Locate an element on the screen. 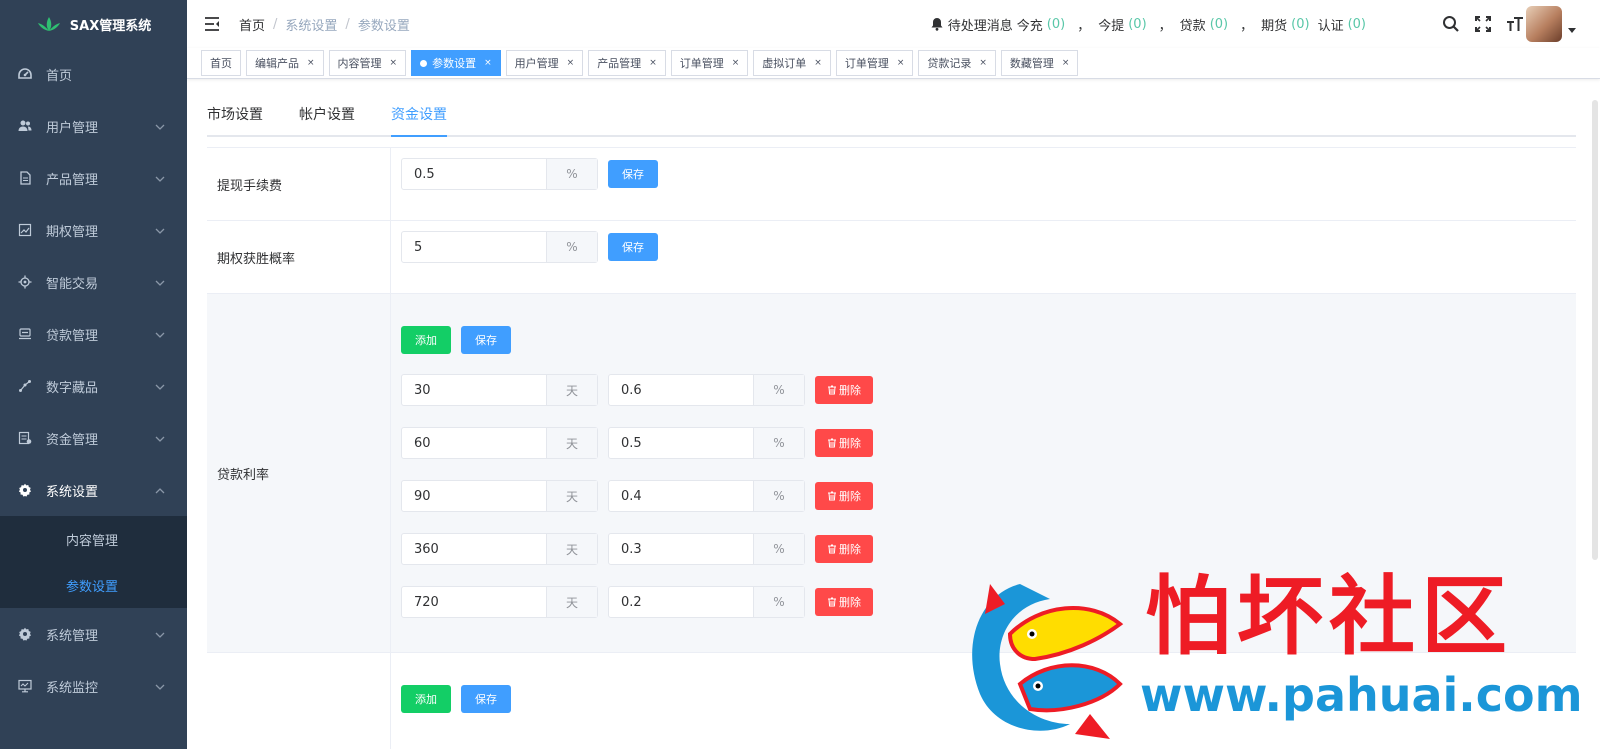 This screenshot has width=1600, height=749. fullscreen-icon is located at coordinates (1483, 24).